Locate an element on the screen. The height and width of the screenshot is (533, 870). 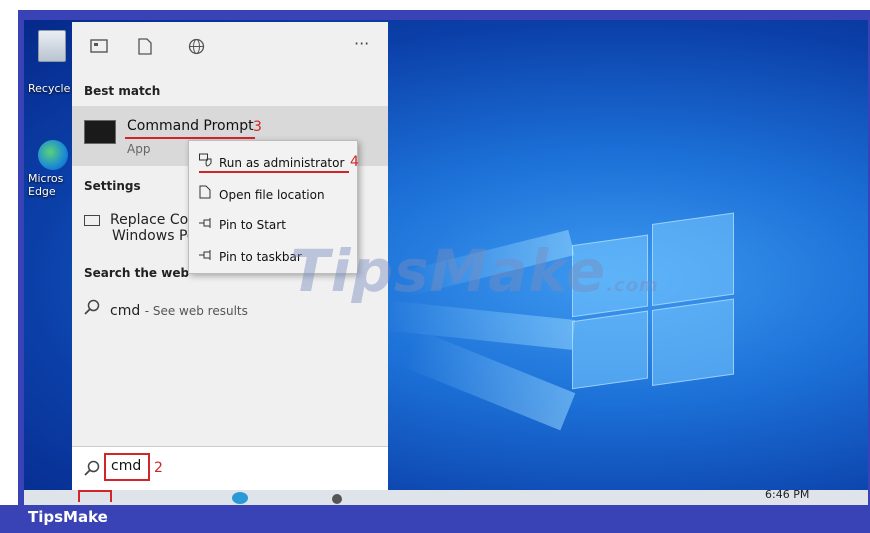
desktop-icon-label: Recycle is located at coordinates (49, 88).